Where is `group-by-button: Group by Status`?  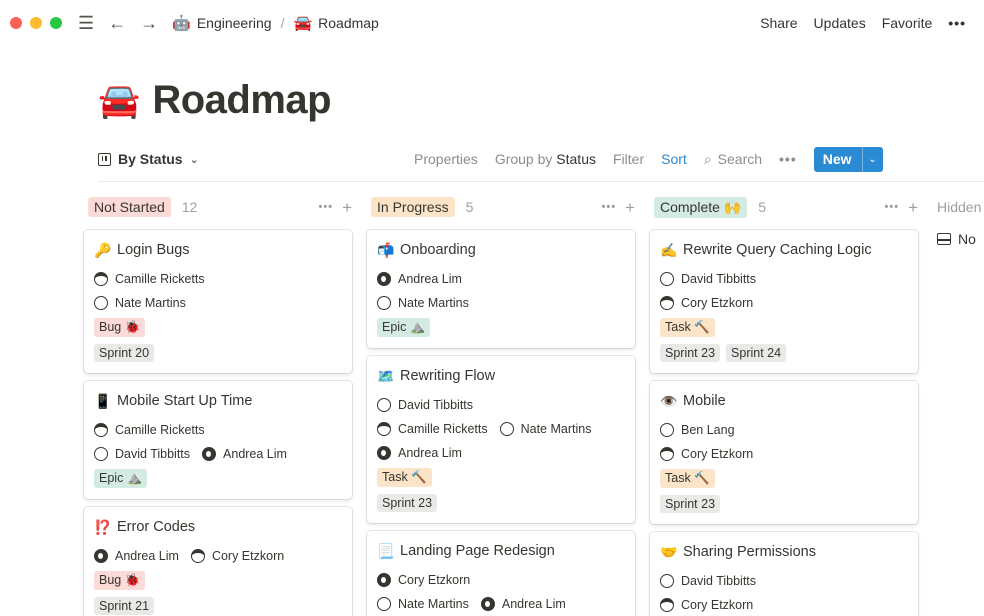
group-by-button: Group by Status is located at coordinates (545, 159).